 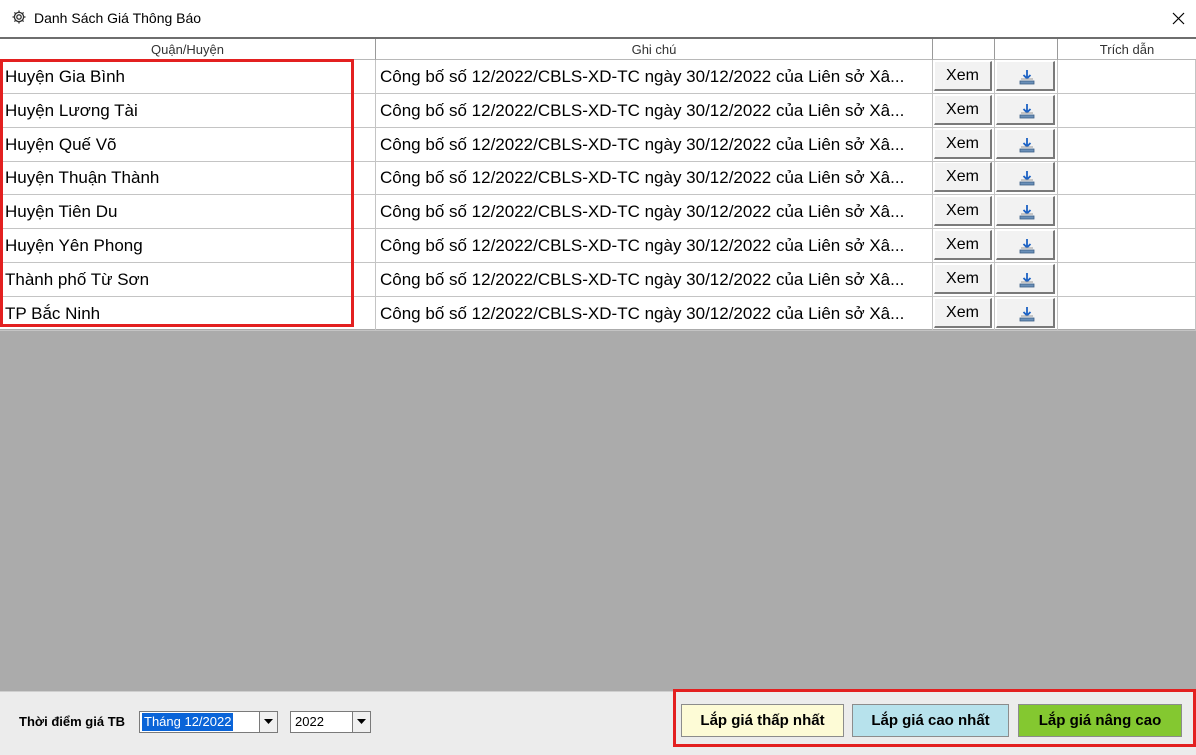 I want to click on district-cell: Huyện Lương Tài, so click(x=188, y=110).